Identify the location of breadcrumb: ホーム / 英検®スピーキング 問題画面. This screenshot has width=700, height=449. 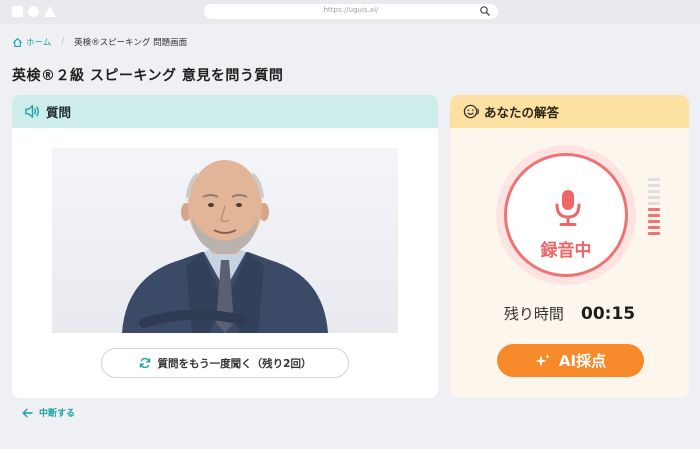
(99, 42).